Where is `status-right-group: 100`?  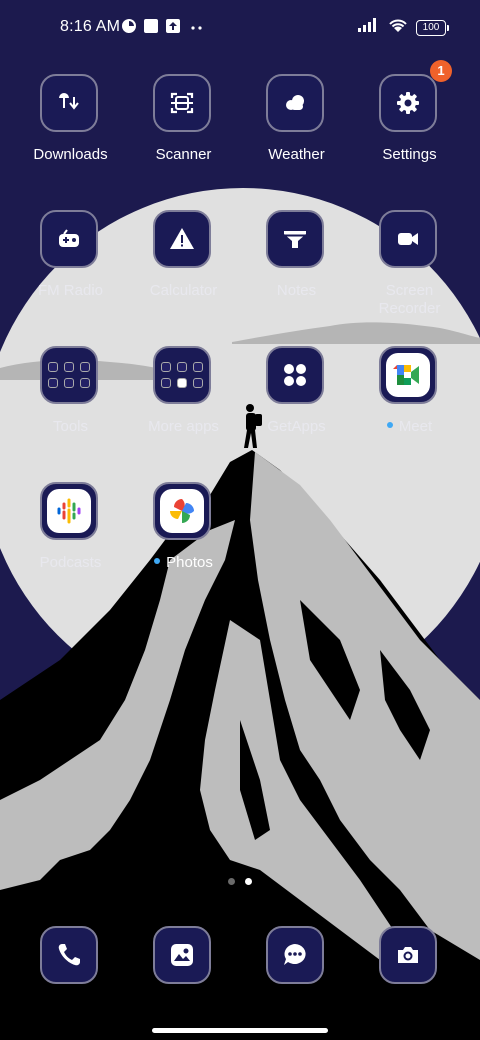
status-right-group: 100 is located at coordinates (403, 27).